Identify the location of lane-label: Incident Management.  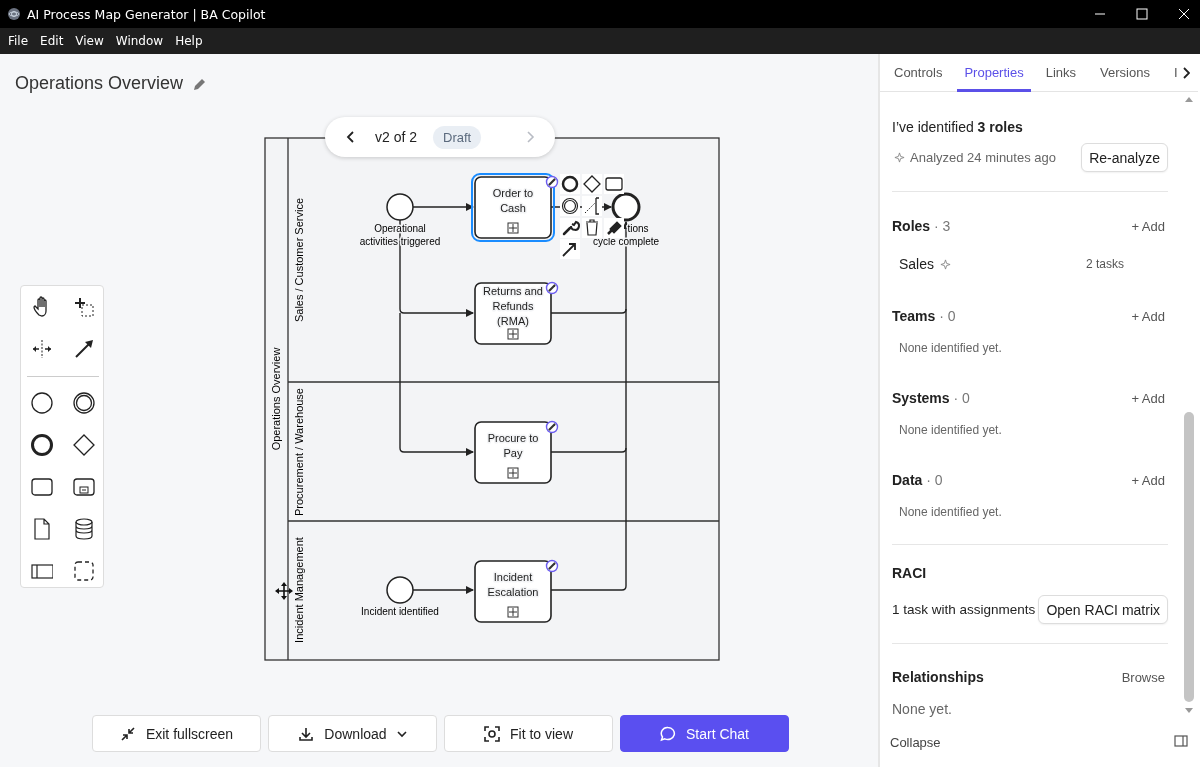
(298, 590).